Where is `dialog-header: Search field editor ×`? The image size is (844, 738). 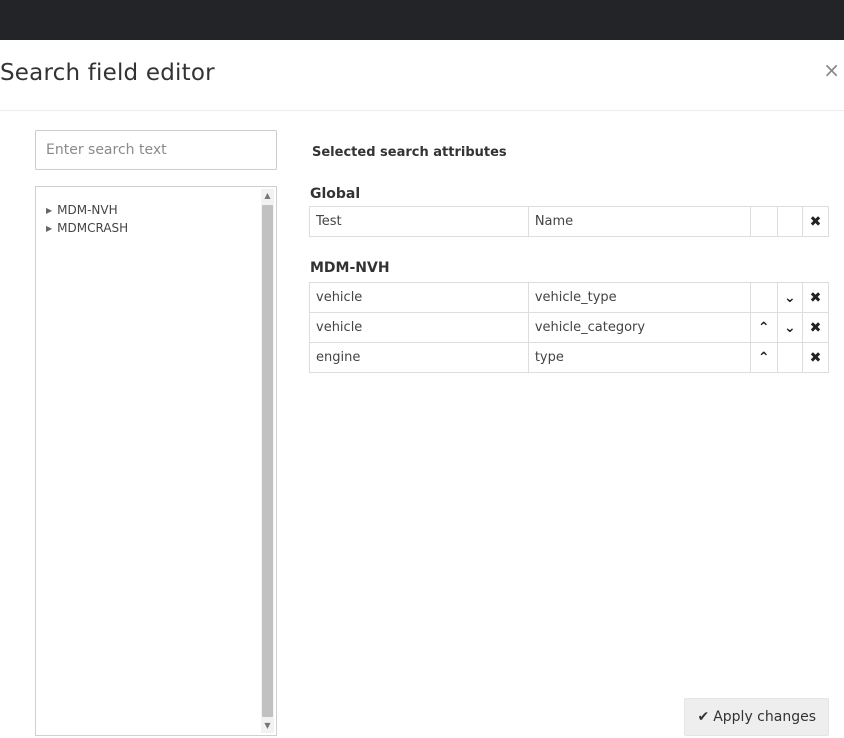 dialog-header: Search field editor × is located at coordinates (422, 75).